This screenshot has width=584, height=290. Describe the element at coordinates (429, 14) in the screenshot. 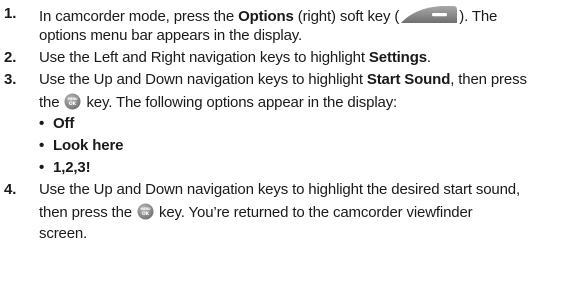

I see `right-soft-key-icon` at that location.